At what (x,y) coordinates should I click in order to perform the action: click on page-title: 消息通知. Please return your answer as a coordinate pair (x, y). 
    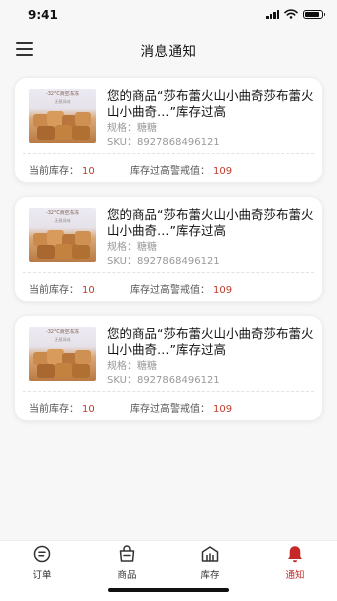
    Looking at the image, I should click on (168, 52).